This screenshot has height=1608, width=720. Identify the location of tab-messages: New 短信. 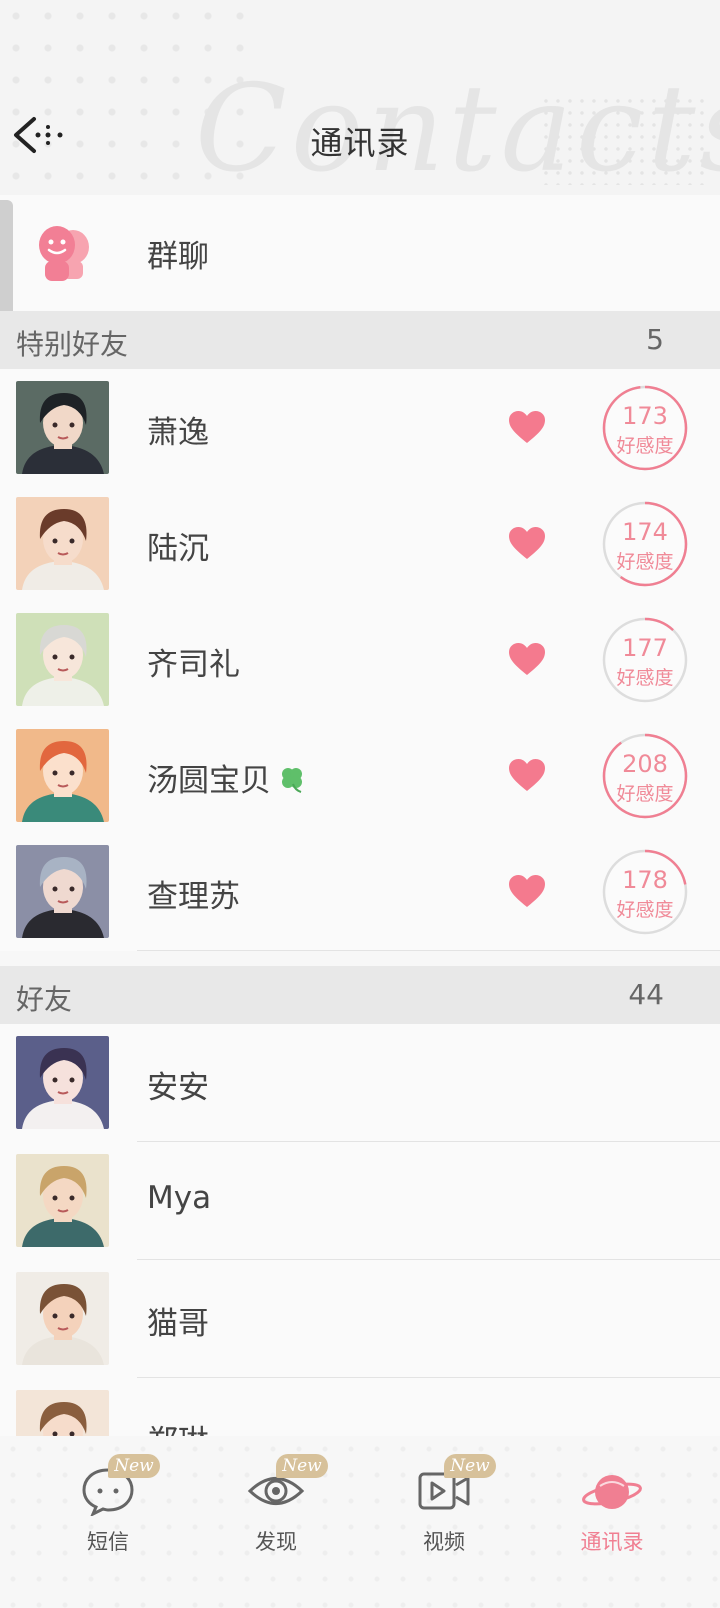
(108, 1511).